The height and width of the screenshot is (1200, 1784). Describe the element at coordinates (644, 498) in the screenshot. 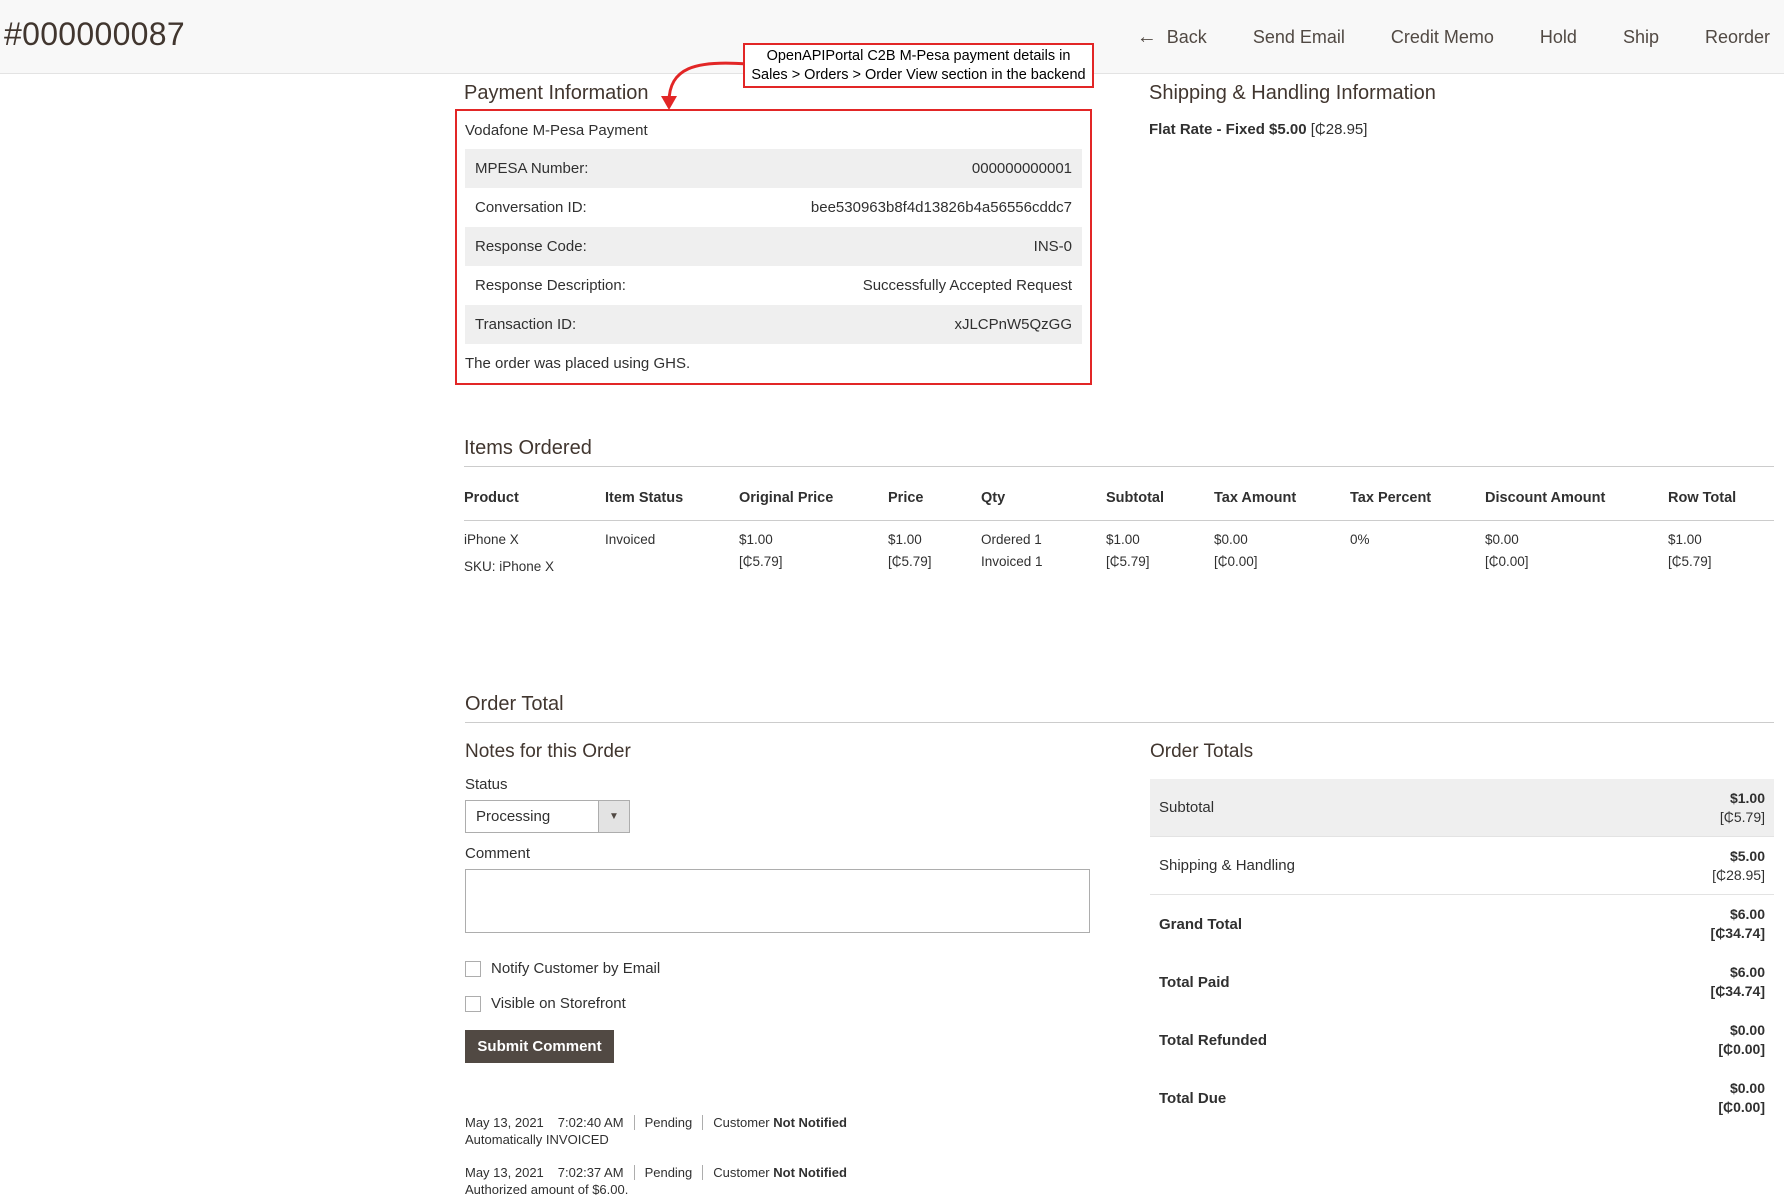

I see `col-header-item-status: Item Status` at that location.